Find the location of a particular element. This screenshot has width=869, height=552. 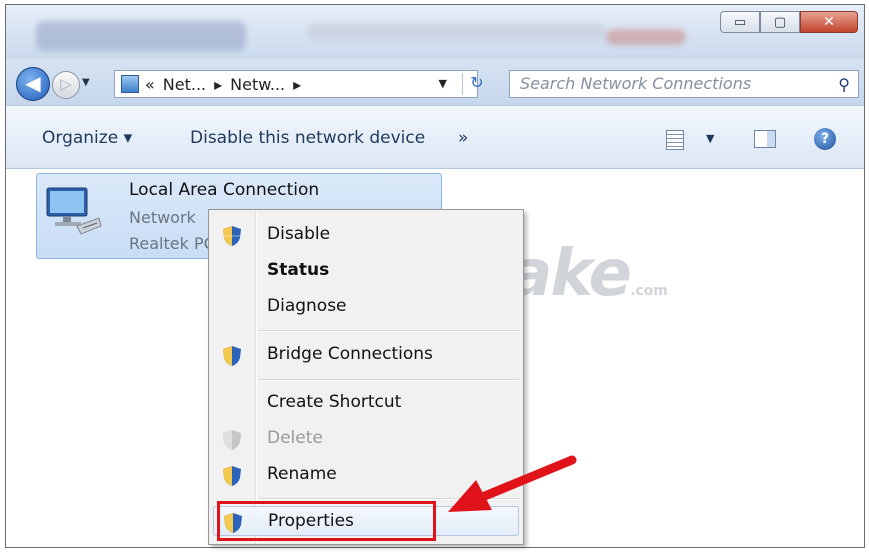

breadcrumb-overflow: « is located at coordinates (150, 84).